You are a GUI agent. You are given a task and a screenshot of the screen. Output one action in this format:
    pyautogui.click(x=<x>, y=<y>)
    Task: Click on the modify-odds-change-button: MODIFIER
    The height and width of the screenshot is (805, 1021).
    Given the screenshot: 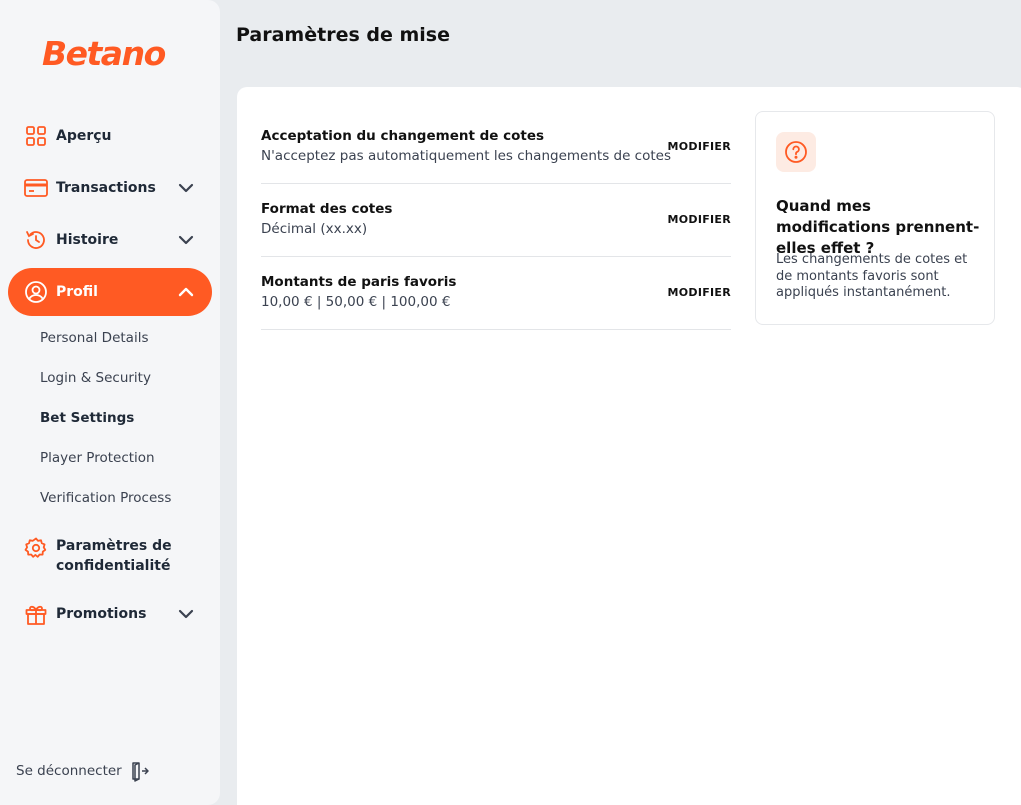 What is the action you would take?
    pyautogui.click(x=699, y=146)
    